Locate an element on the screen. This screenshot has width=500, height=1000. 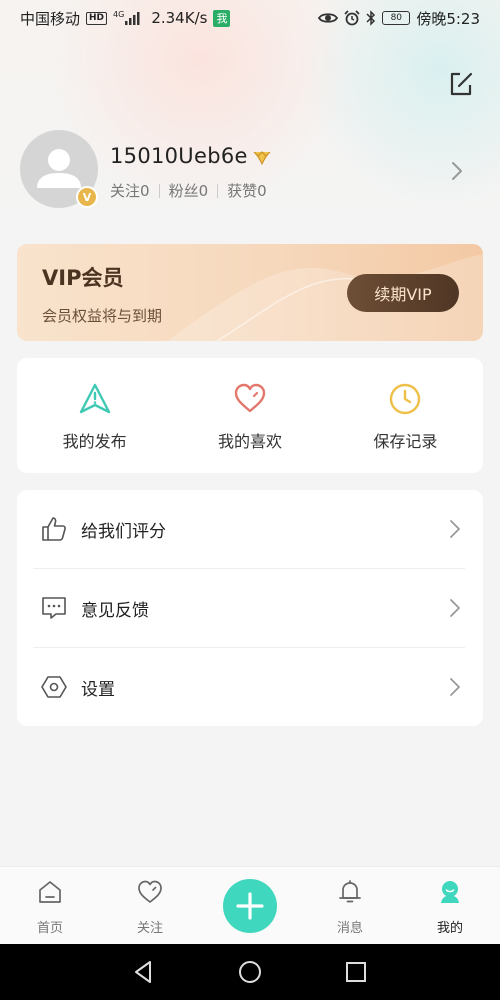
tab-me: 我的 is located at coordinates (450, 906).